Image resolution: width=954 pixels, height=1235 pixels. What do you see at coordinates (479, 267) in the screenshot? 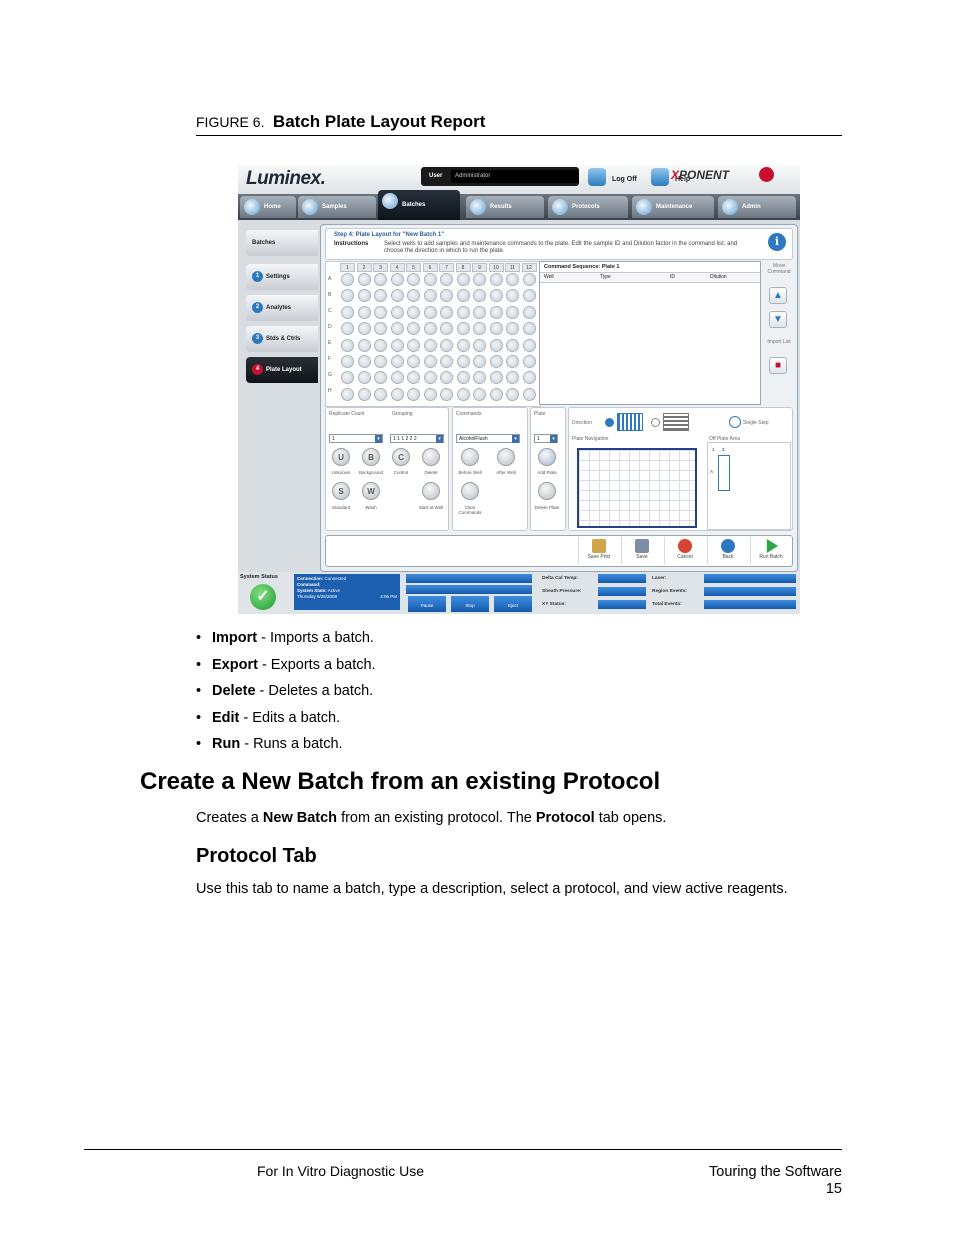
I see `plate-column-header: 9` at bounding box center [479, 267].